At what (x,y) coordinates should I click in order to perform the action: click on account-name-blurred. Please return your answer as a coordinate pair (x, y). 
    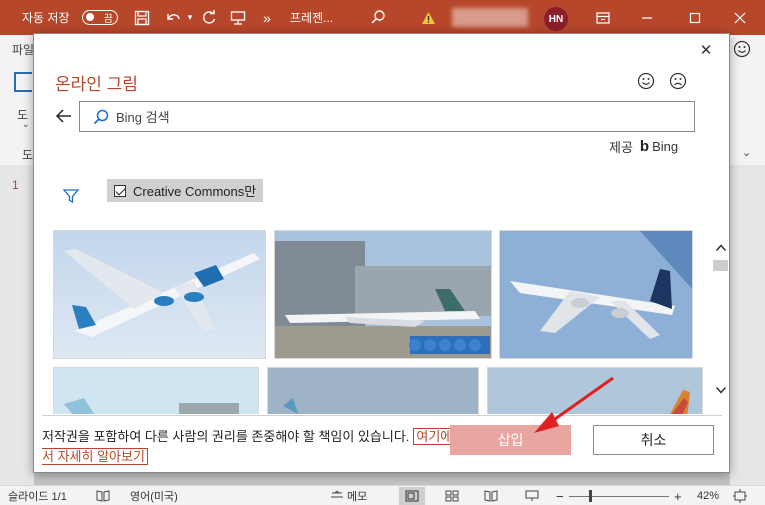
    Looking at the image, I should click on (490, 17).